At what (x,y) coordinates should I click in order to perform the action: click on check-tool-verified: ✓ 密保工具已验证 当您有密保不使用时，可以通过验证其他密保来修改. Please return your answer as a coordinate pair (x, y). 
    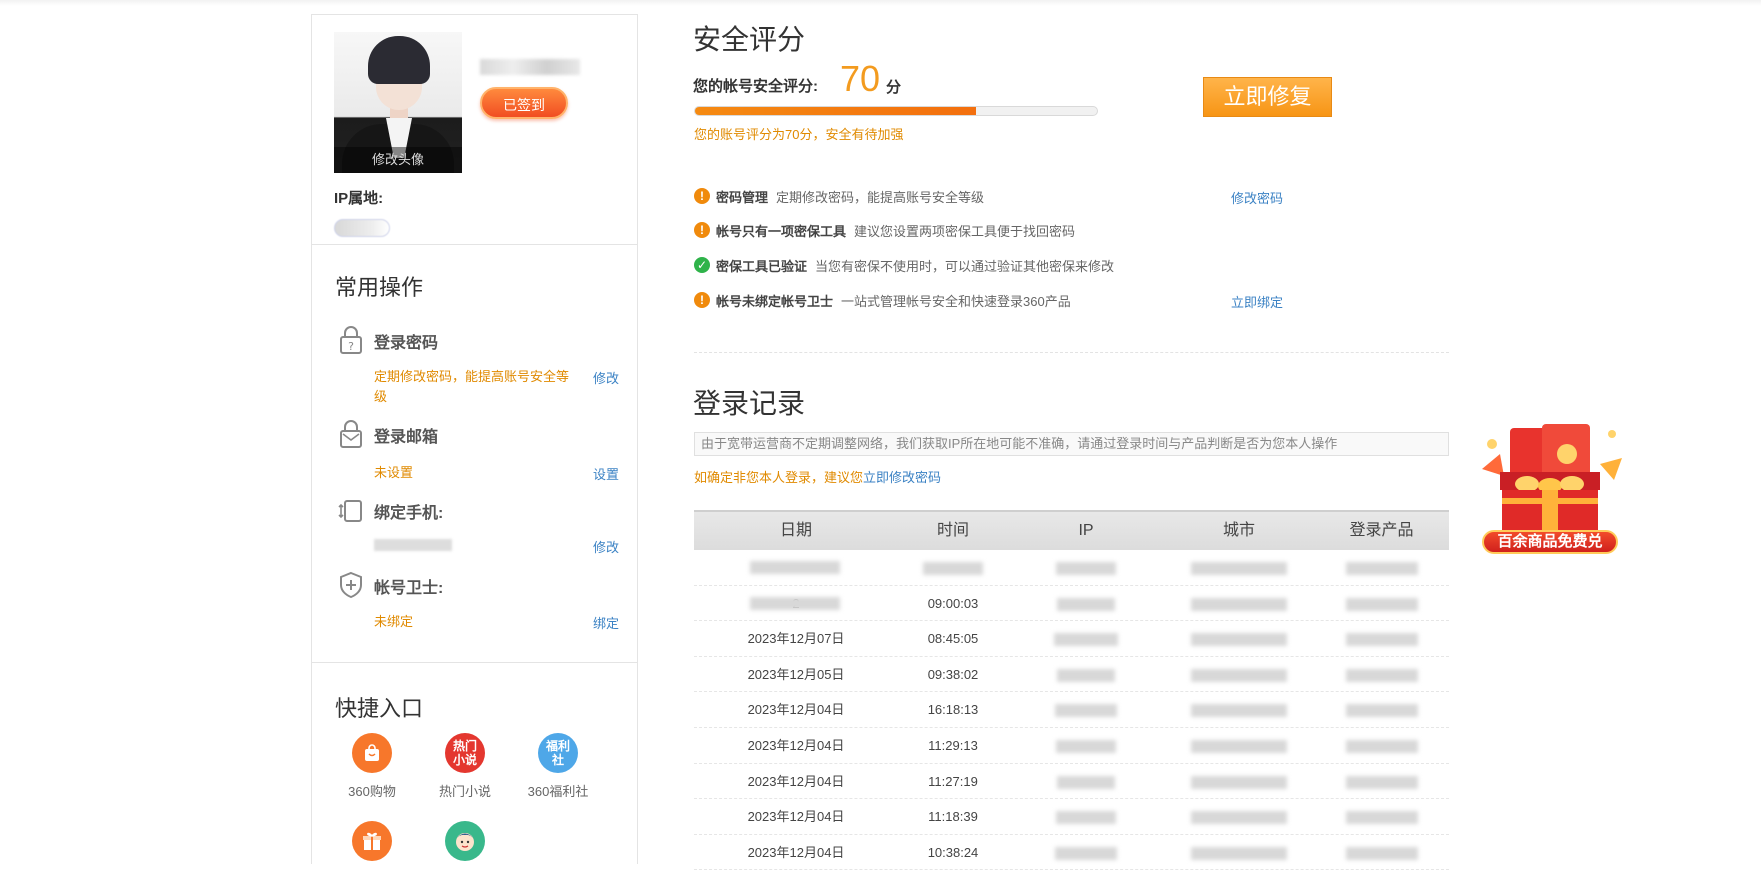
    Looking at the image, I should click on (904, 265).